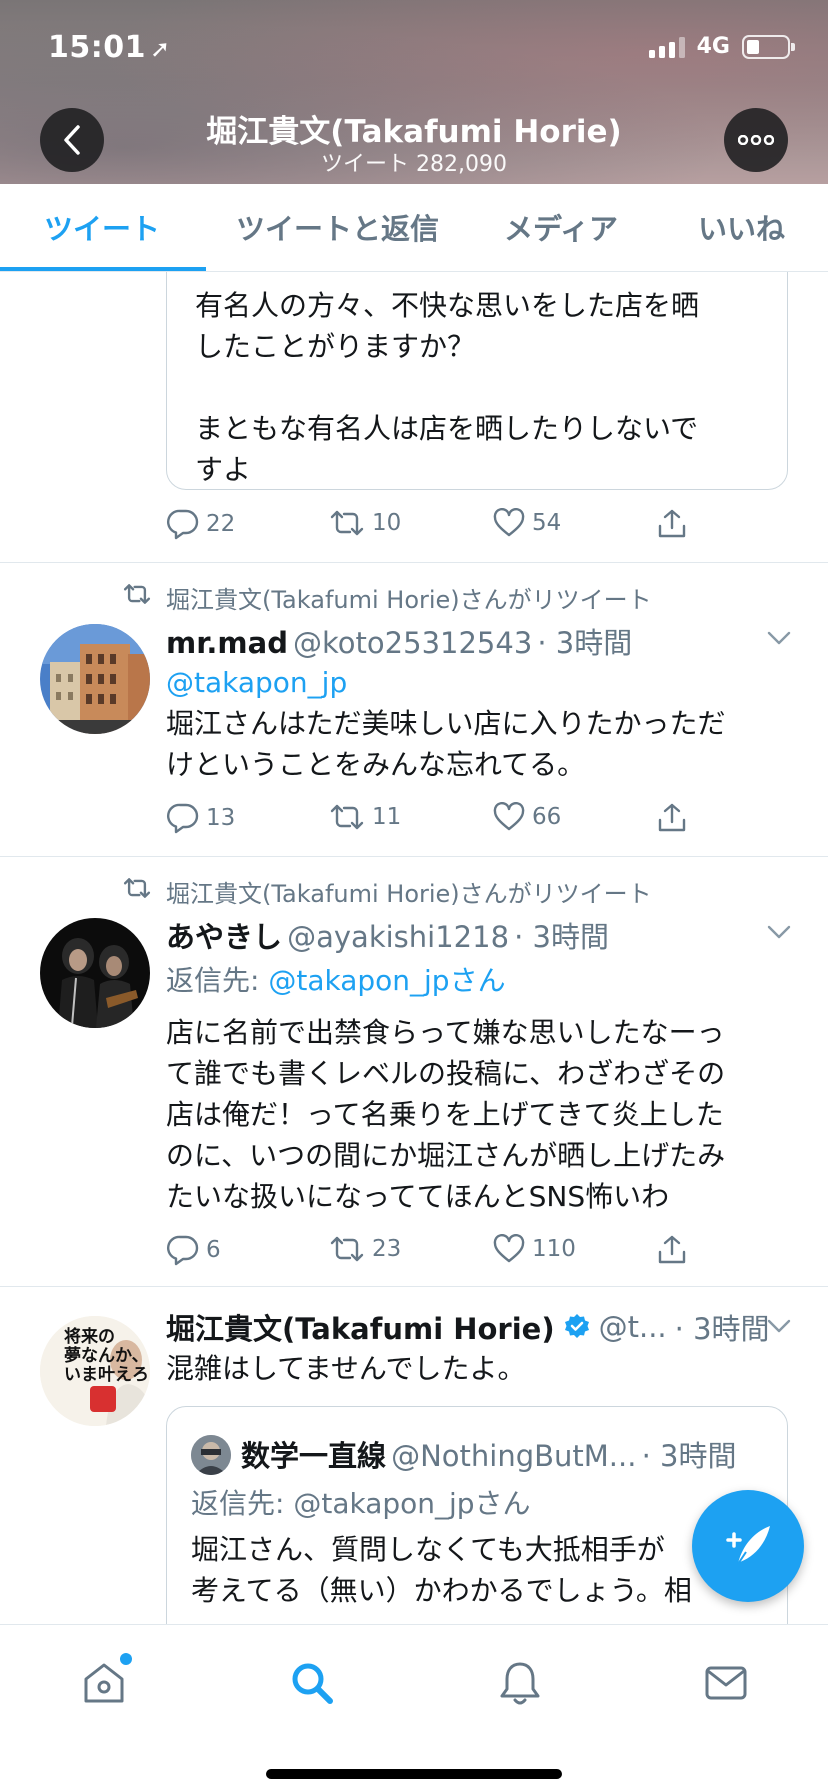  I want to click on home-icon, so click(104, 1683).